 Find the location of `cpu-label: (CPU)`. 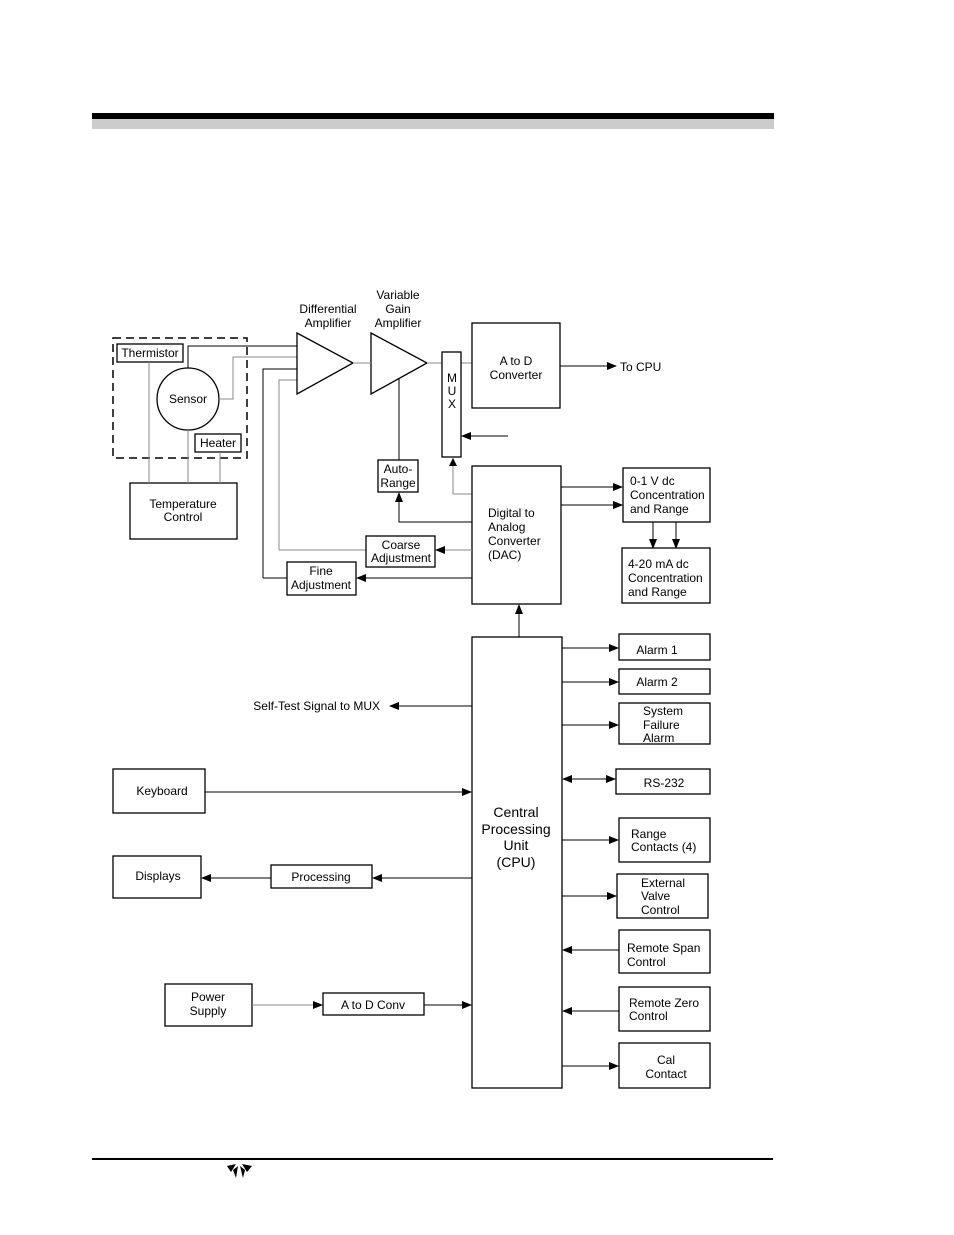

cpu-label: (CPU) is located at coordinates (516, 862).